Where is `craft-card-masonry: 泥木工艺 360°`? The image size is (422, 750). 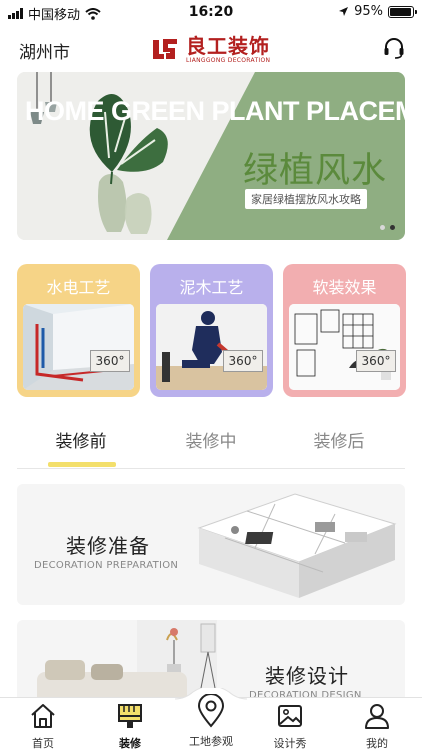 craft-card-masonry: 泥木工艺 360° is located at coordinates (211, 330).